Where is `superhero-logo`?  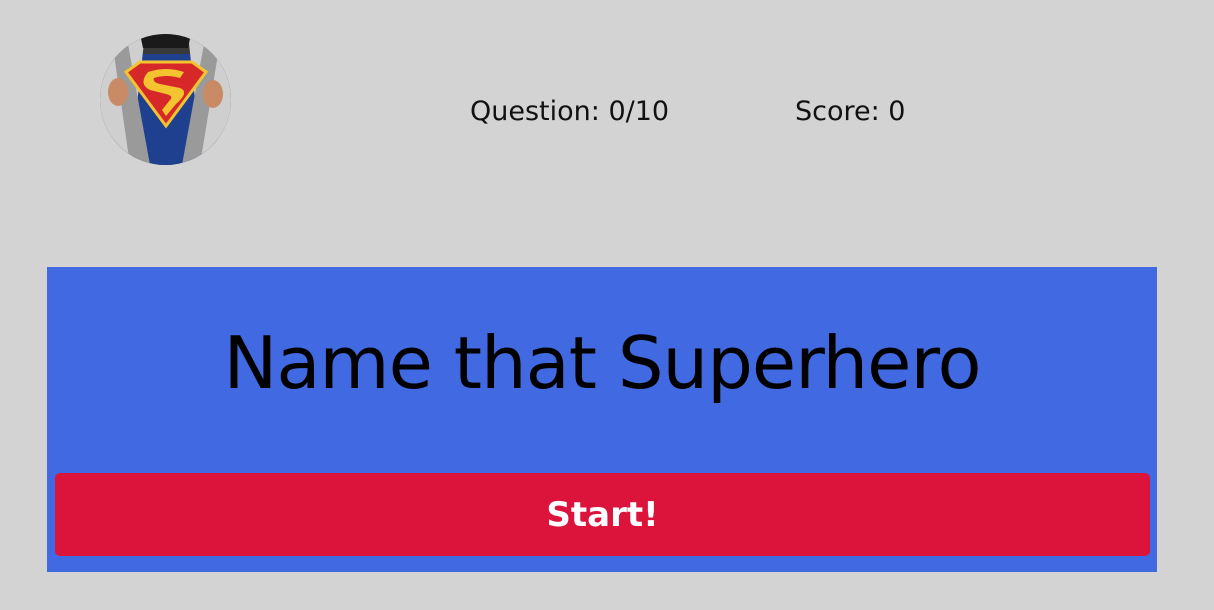 superhero-logo is located at coordinates (165, 99).